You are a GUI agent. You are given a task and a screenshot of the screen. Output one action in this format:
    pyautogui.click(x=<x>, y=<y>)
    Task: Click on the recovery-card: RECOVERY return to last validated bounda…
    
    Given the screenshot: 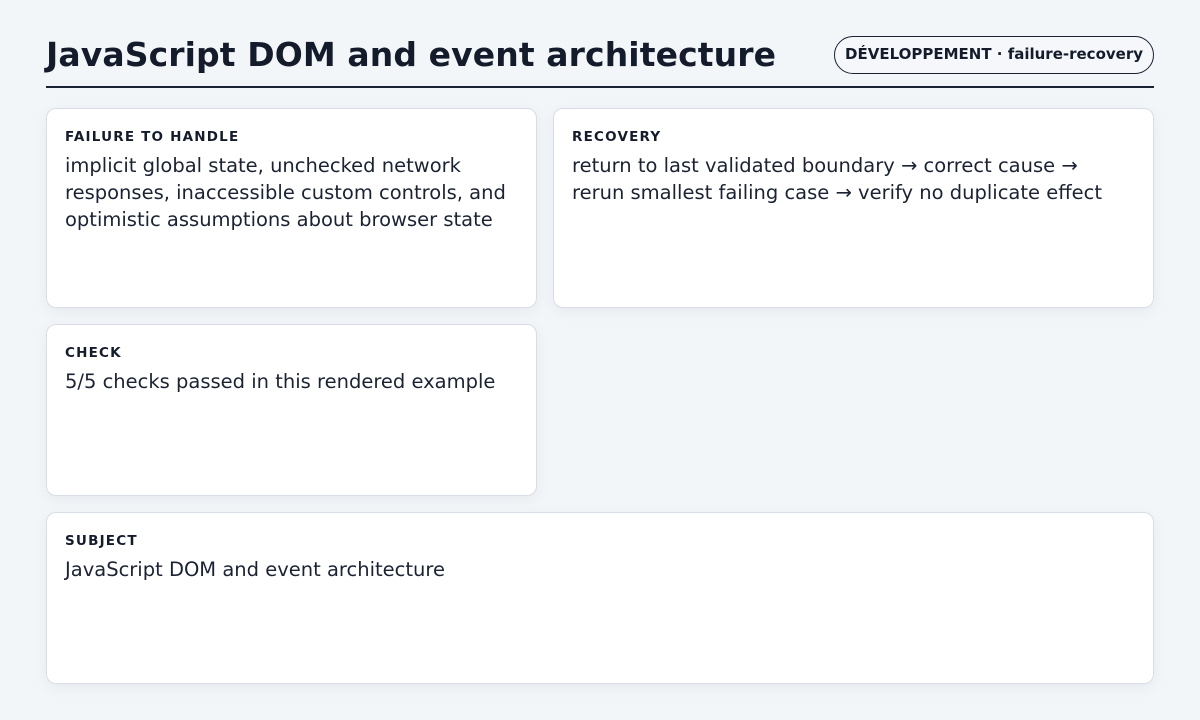 What is the action you would take?
    pyautogui.click(x=853, y=208)
    